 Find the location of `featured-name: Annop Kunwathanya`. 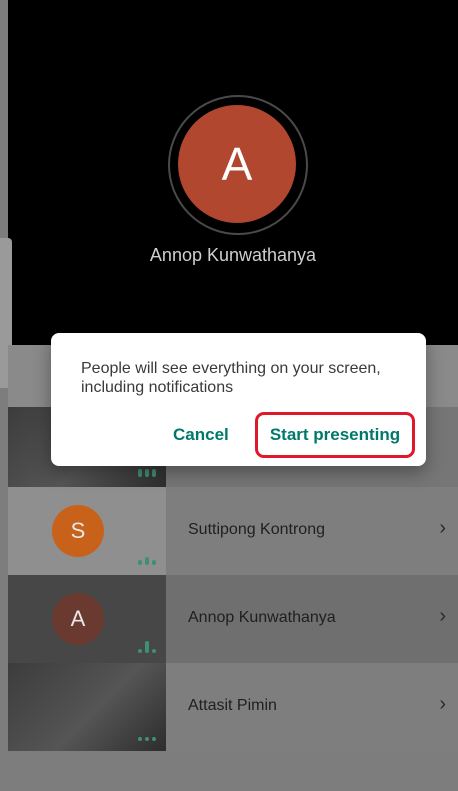

featured-name: Annop Kunwathanya is located at coordinates (233, 255).